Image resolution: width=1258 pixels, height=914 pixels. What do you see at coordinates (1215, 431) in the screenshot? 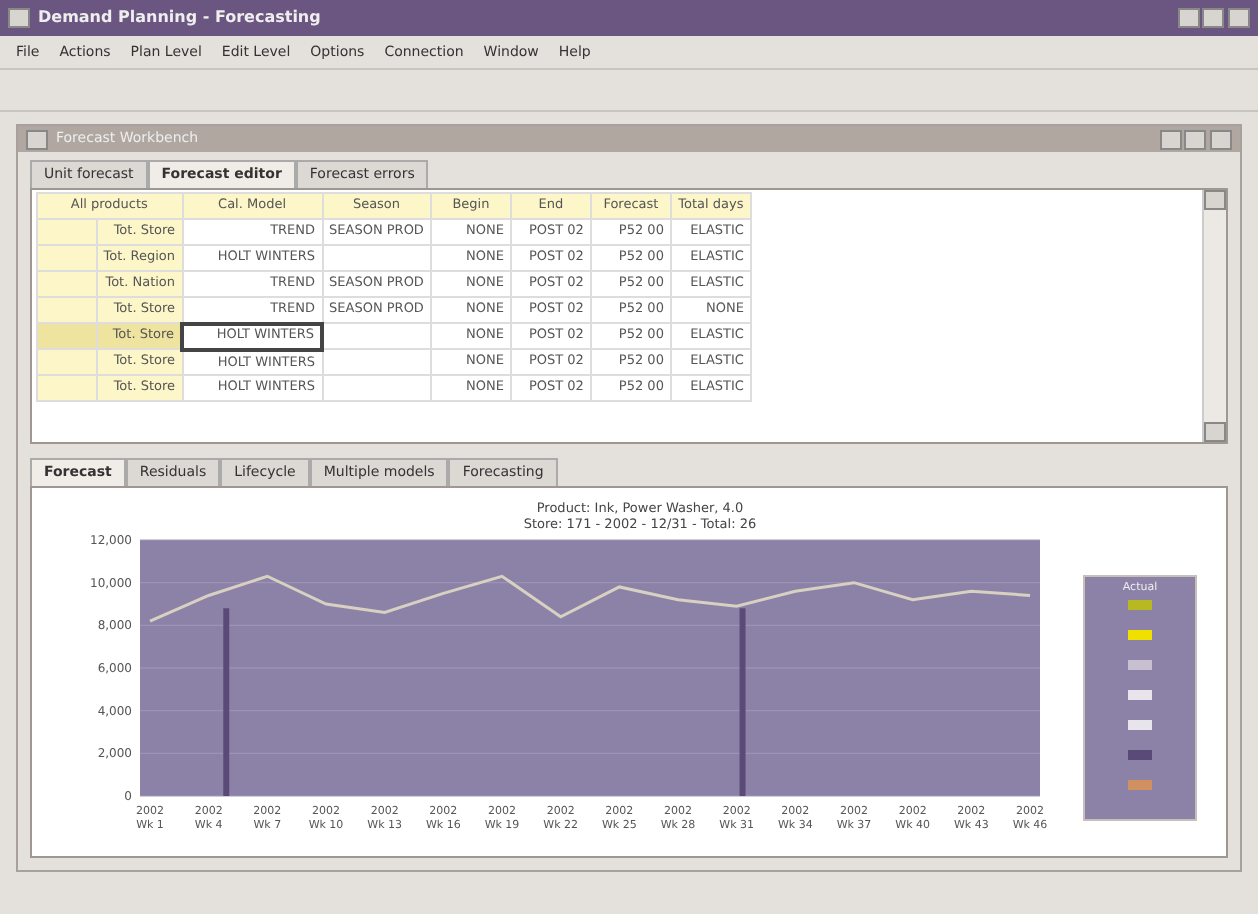
I see `scroll-down-button` at bounding box center [1215, 431].